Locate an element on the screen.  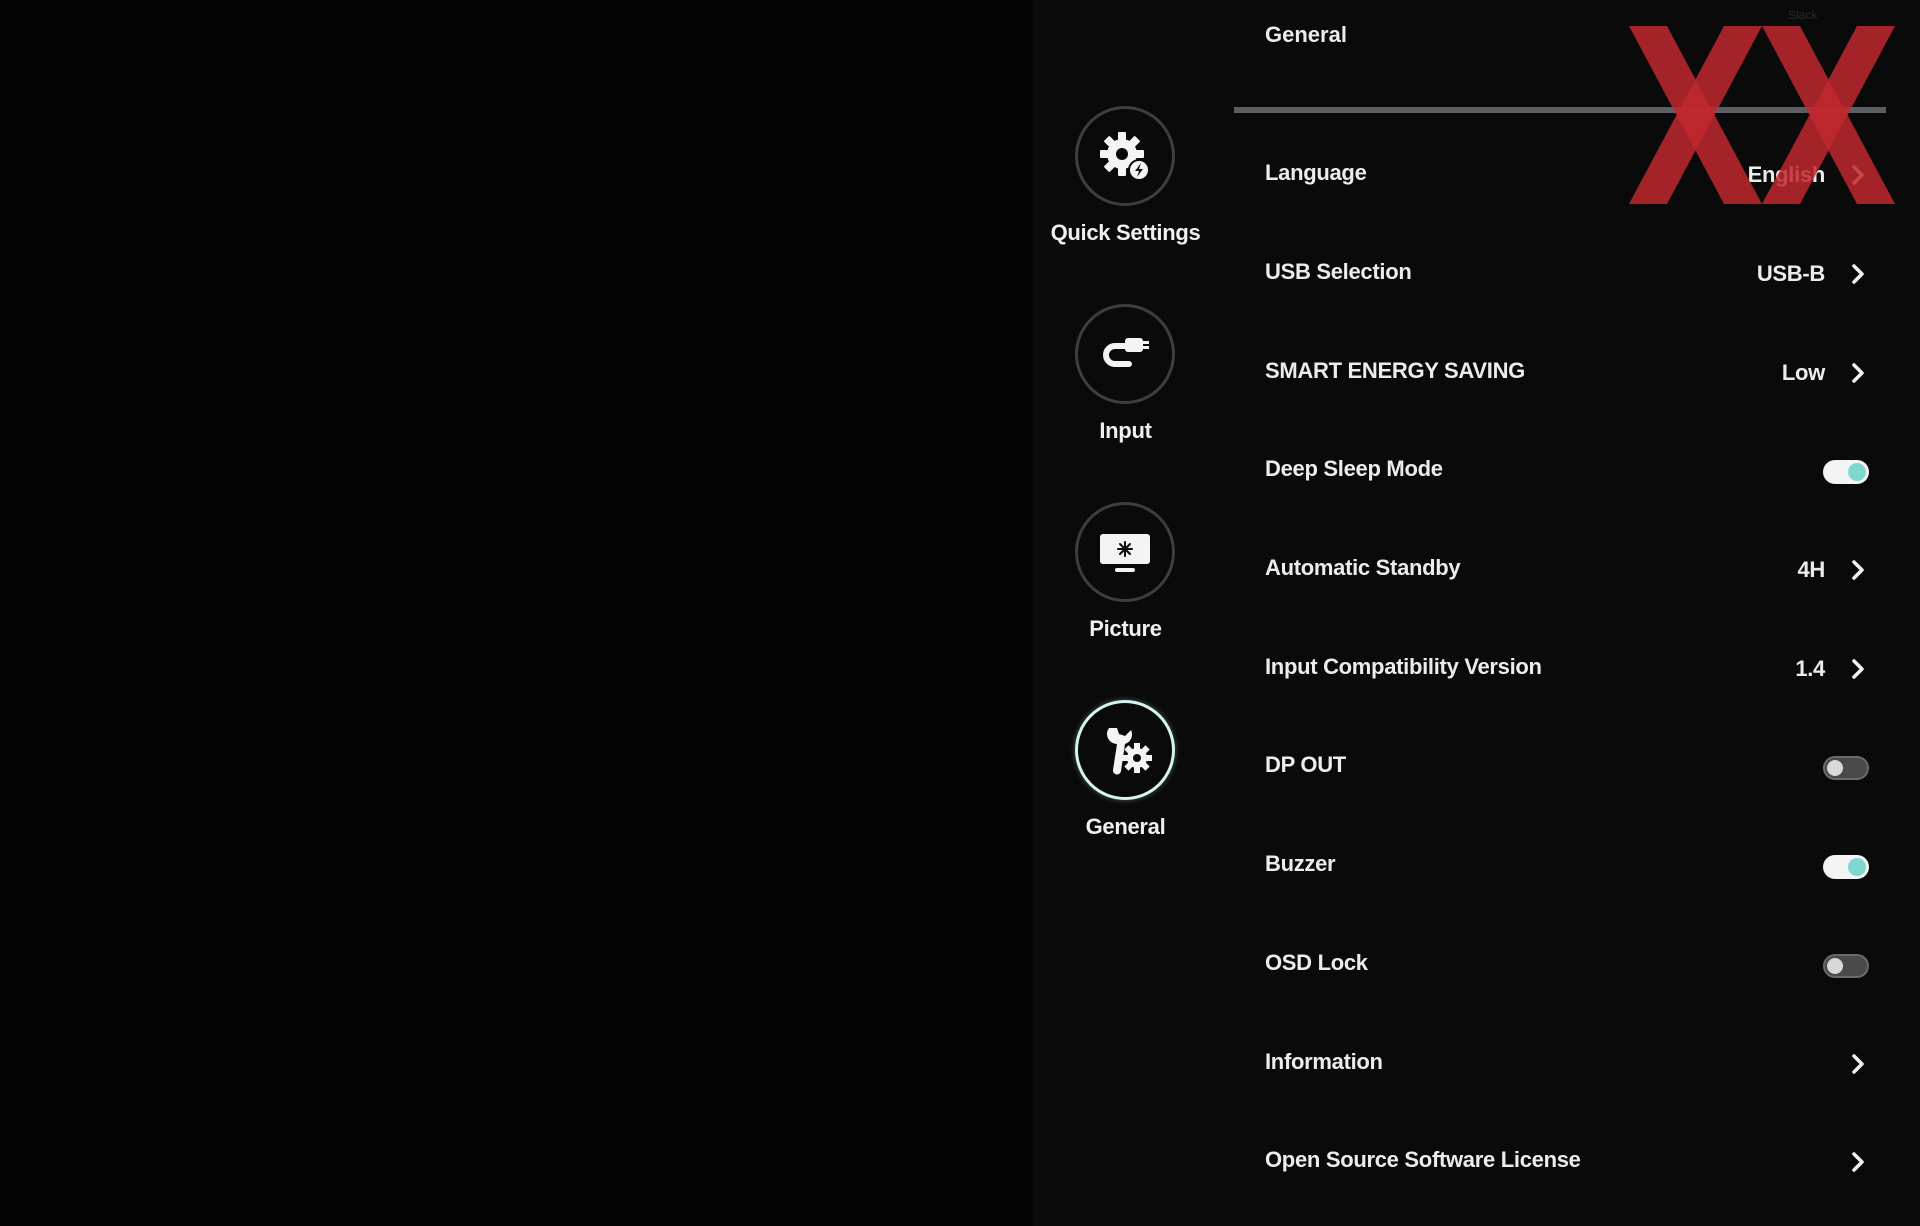
setting-row-dp-out: DP OUT is located at coordinates (1585, 766).